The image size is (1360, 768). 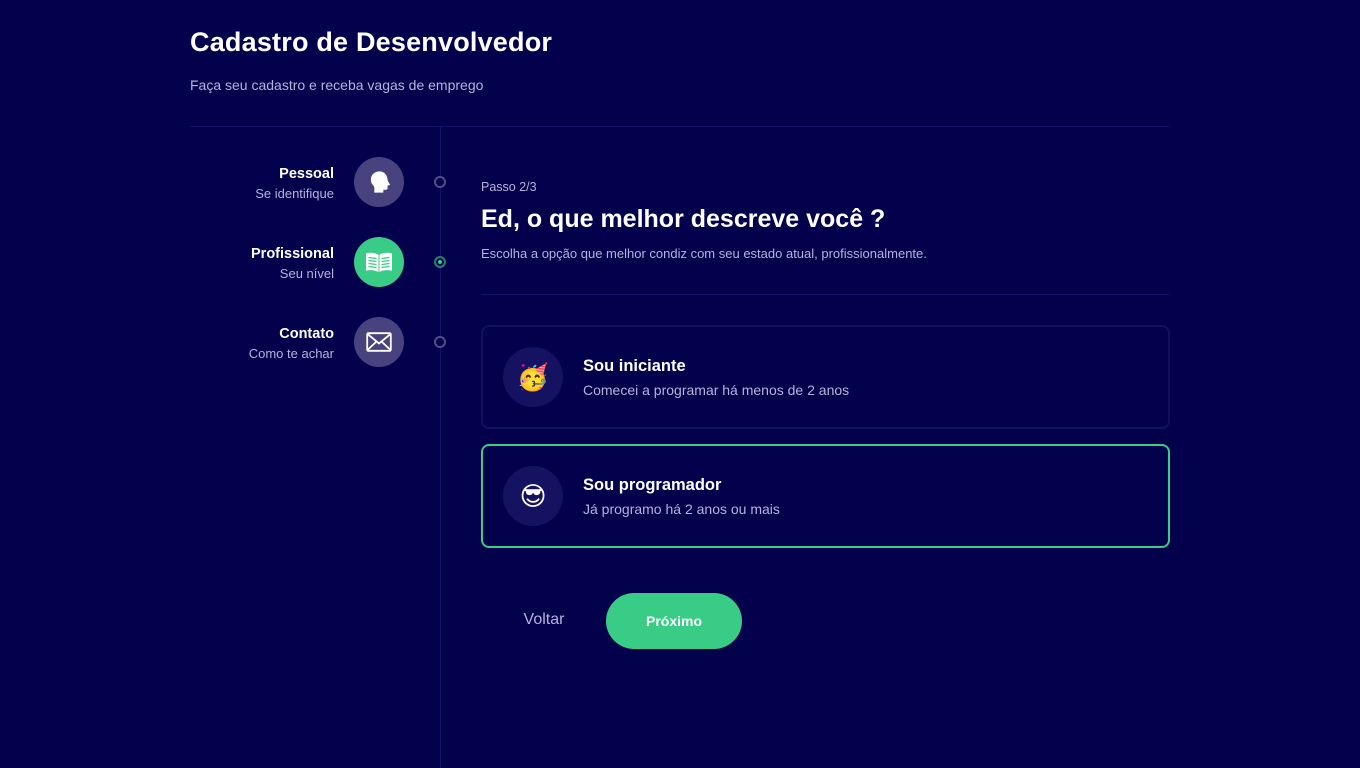 I want to click on step-profissional: Profissional Seu nível, so click(x=318, y=262).